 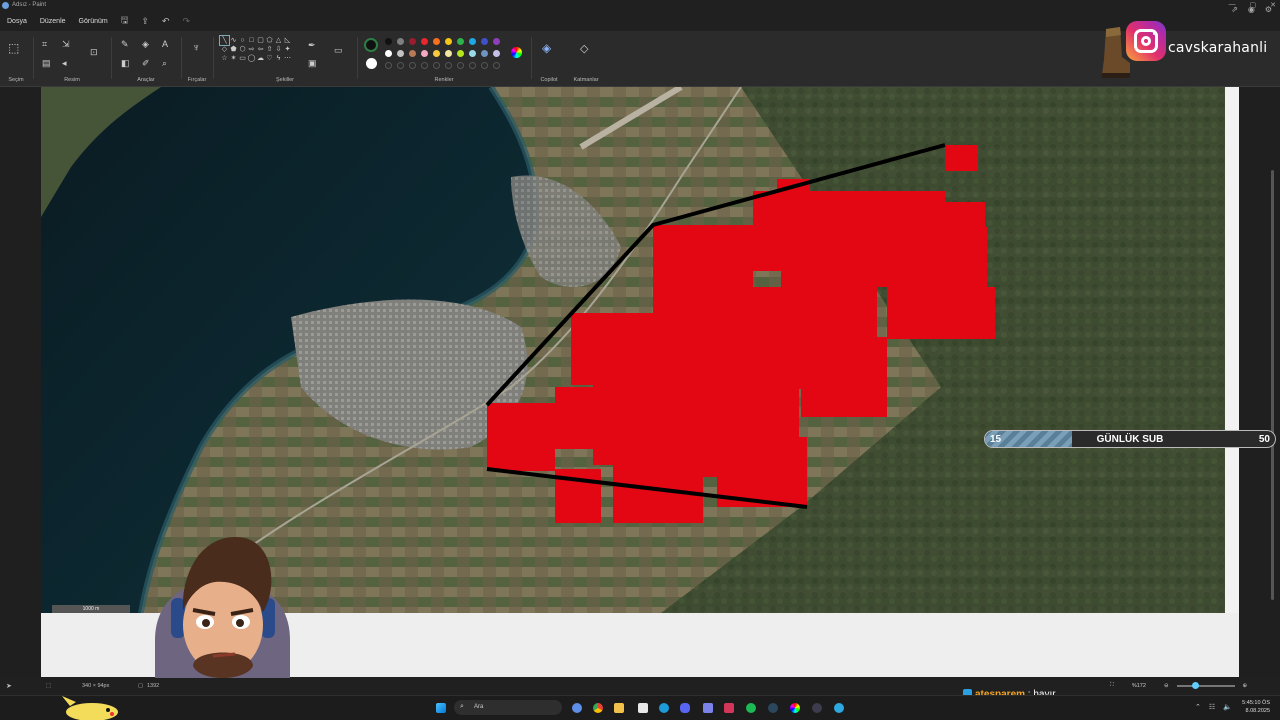 What do you see at coordinates (577, 708) in the screenshot?
I see `task-view-icon` at bounding box center [577, 708].